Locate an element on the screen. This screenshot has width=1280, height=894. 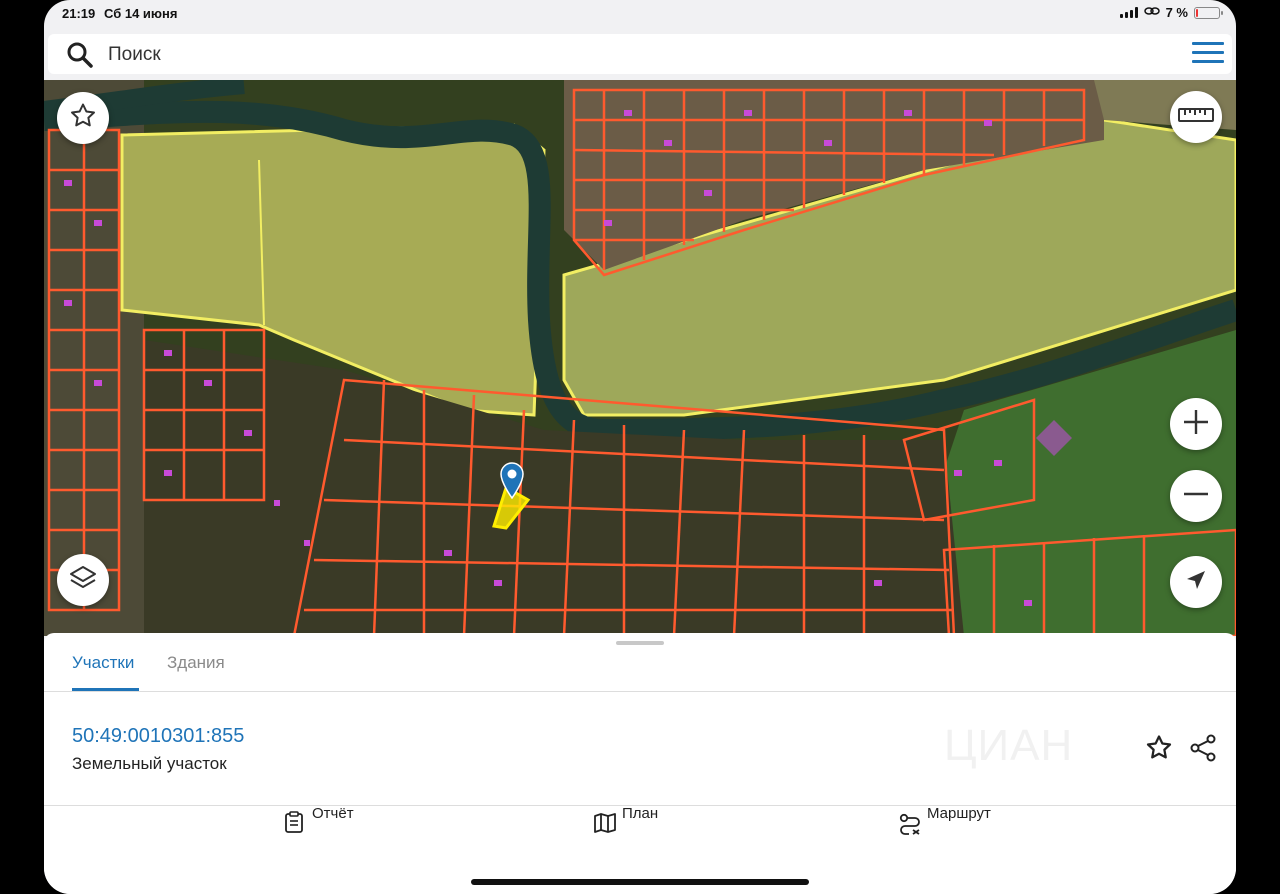
parcel-type: Земельный участок is located at coordinates (149, 763).